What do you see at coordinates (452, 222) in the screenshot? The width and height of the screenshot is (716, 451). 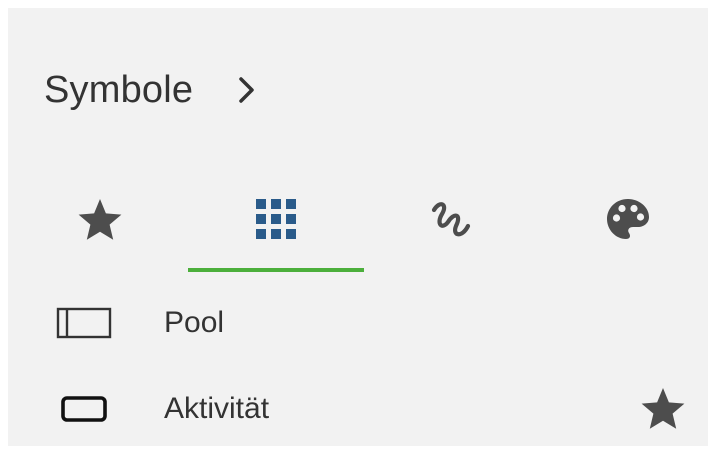 I see `freehand-icon` at bounding box center [452, 222].